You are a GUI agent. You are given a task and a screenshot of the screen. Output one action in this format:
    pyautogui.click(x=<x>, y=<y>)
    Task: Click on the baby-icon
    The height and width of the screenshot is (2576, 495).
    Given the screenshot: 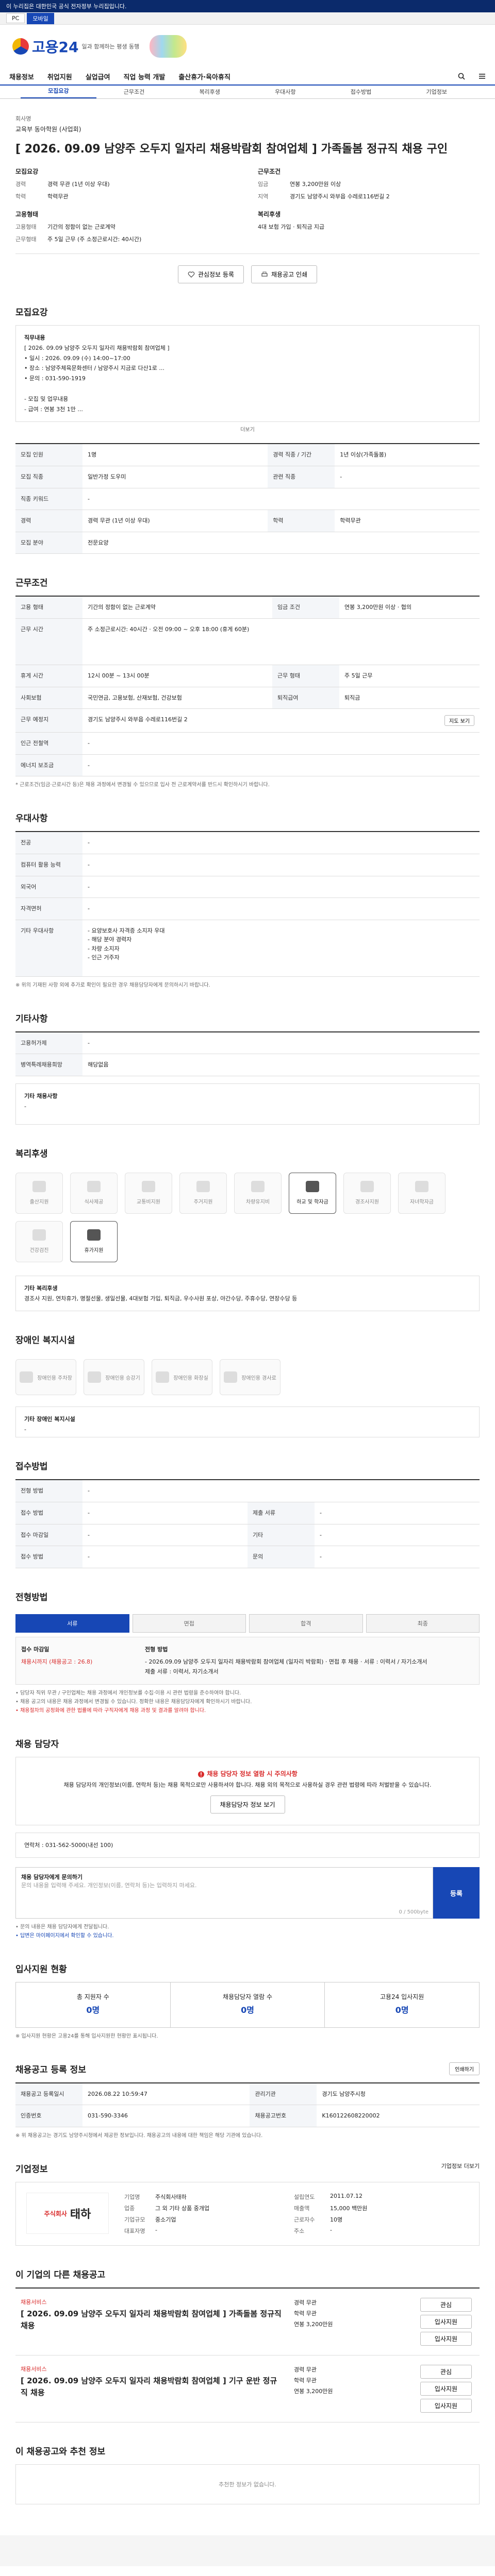 What is the action you would take?
    pyautogui.click(x=39, y=1187)
    